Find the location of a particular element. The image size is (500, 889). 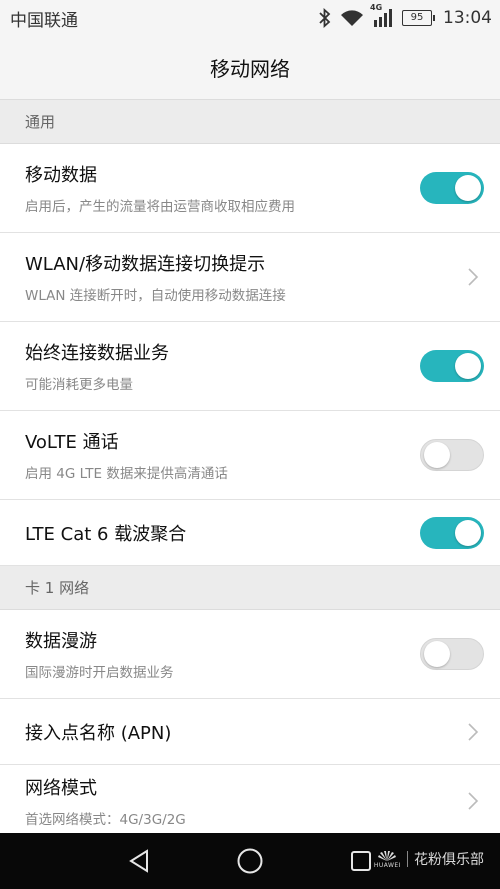

setting-subtitle: WLAN 连接断开时，自动使用移动数据连接 is located at coordinates (155, 296).